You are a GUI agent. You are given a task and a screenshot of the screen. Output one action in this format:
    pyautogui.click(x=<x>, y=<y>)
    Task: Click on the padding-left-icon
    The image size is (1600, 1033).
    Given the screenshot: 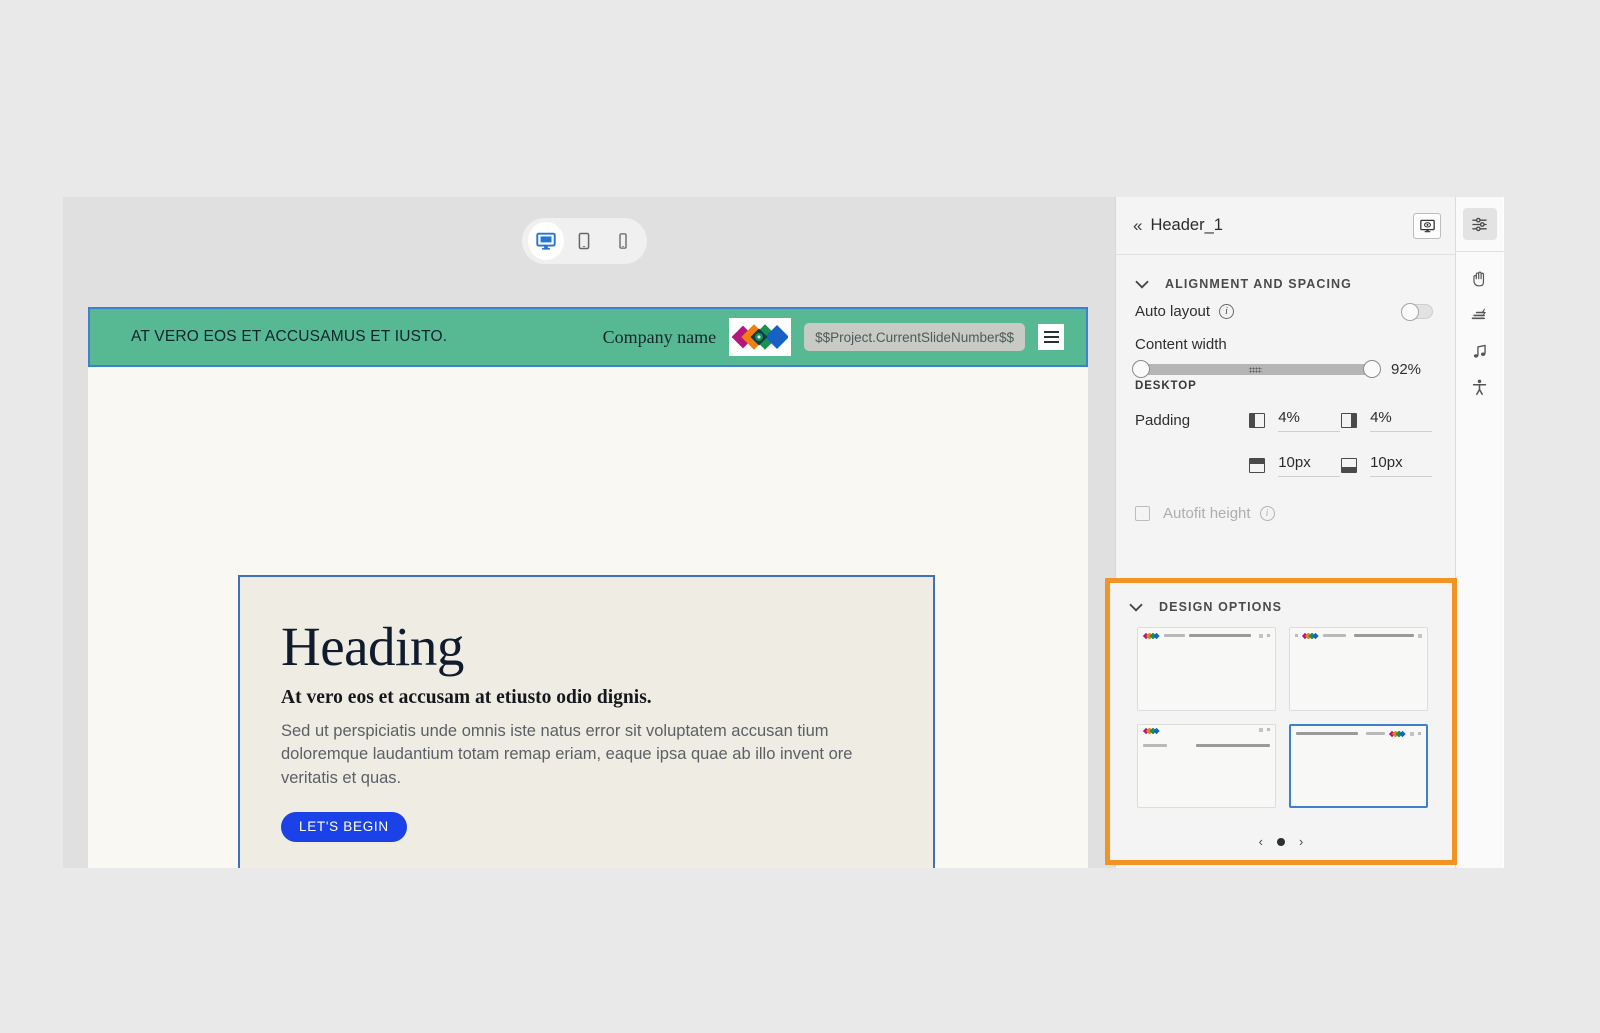 What is the action you would take?
    pyautogui.click(x=1257, y=420)
    